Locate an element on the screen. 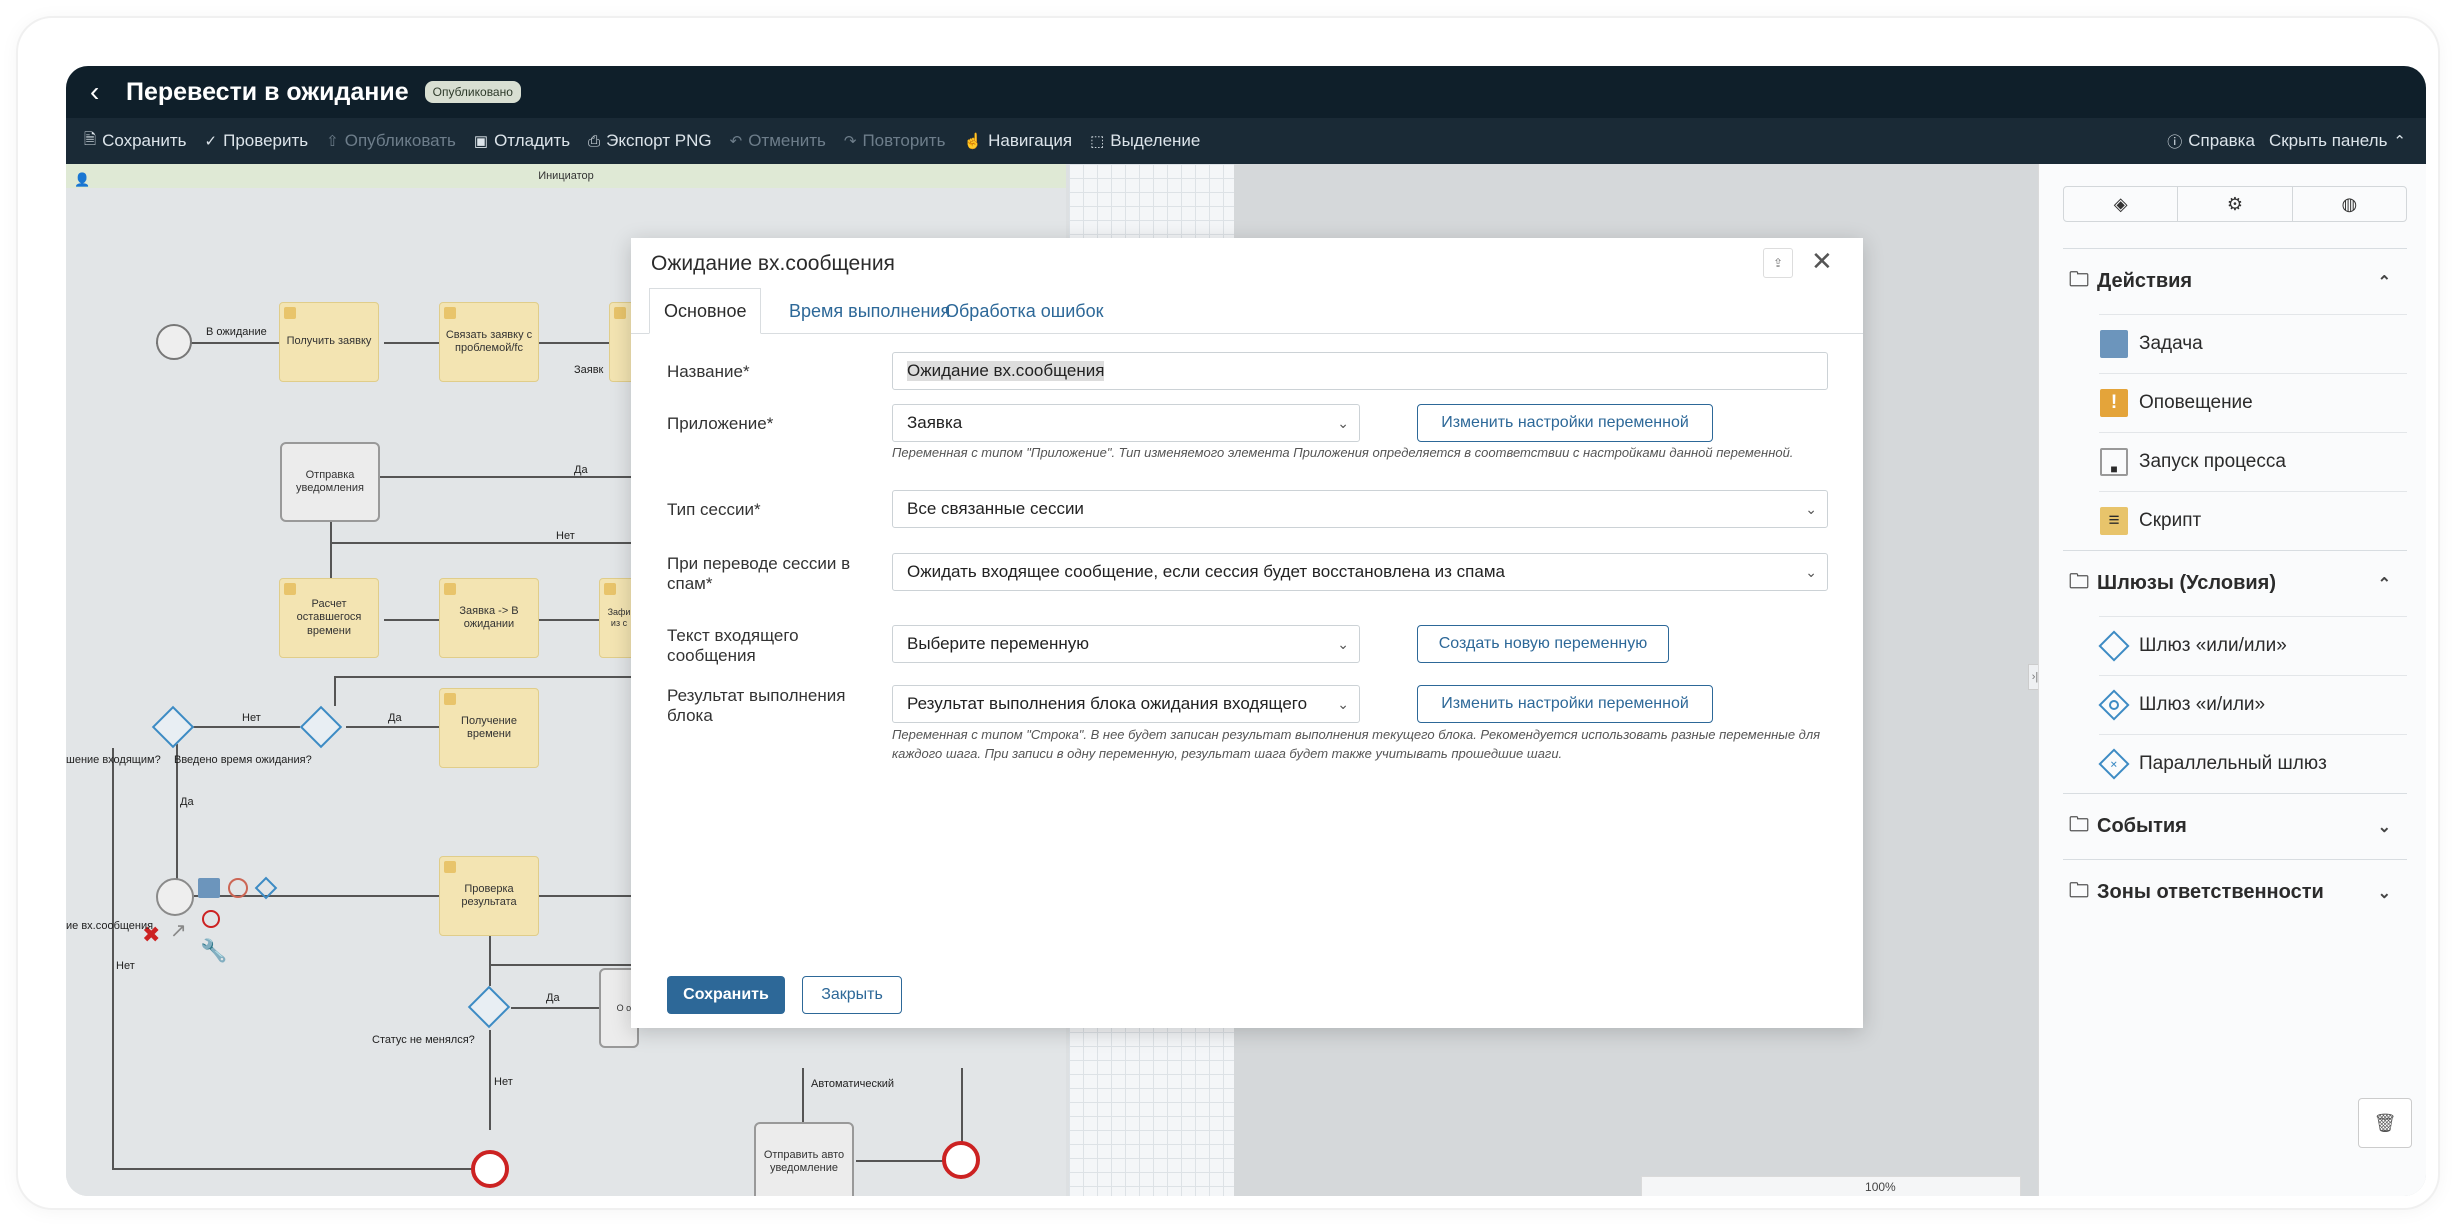  redo-toolbar-button: ↷ Повторить is located at coordinates (895, 141).